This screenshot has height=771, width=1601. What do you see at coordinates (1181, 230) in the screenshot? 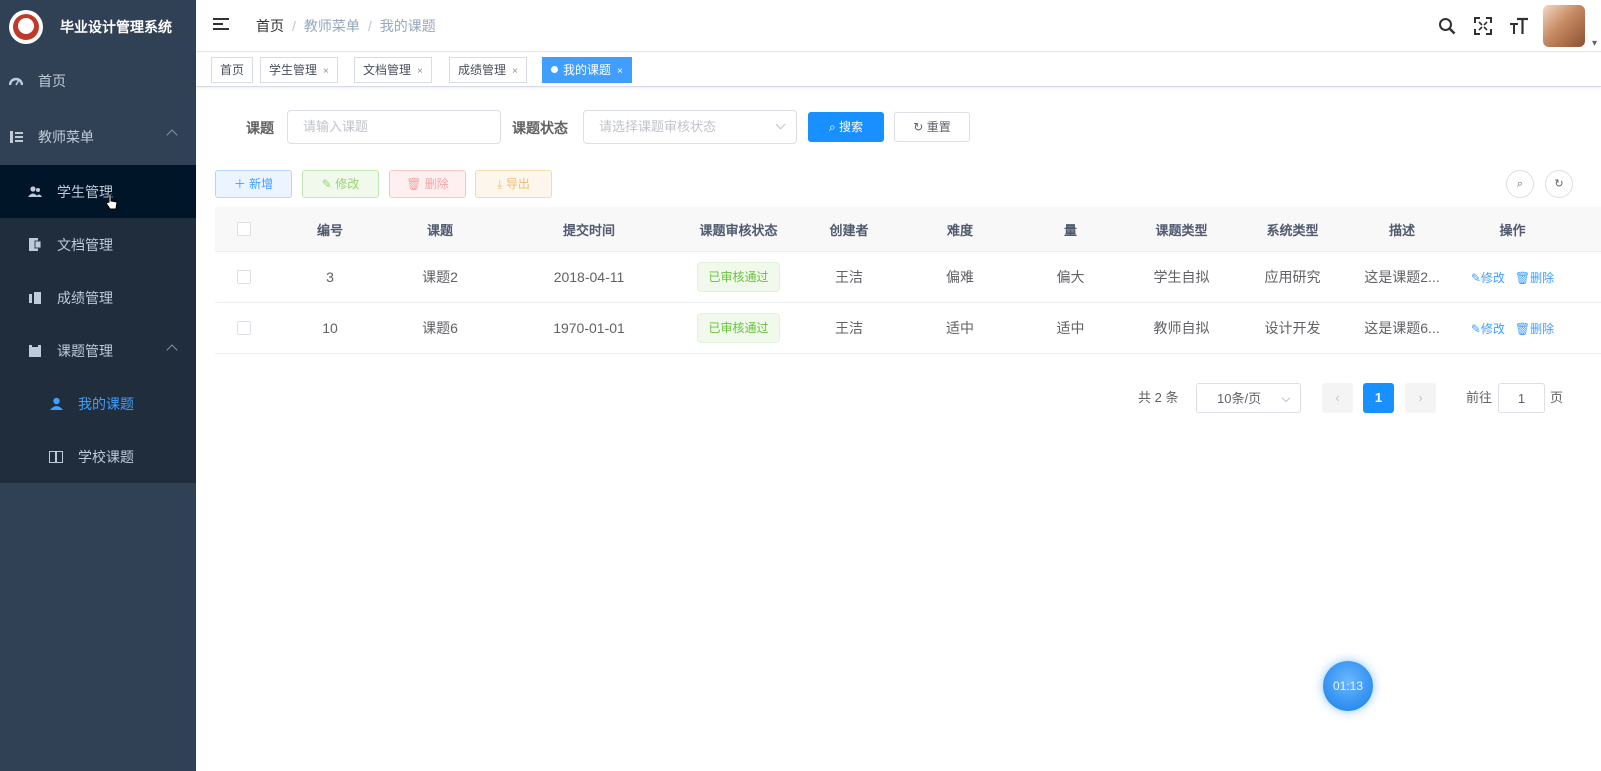
I see `header-topic-type: 课题类型` at bounding box center [1181, 230].